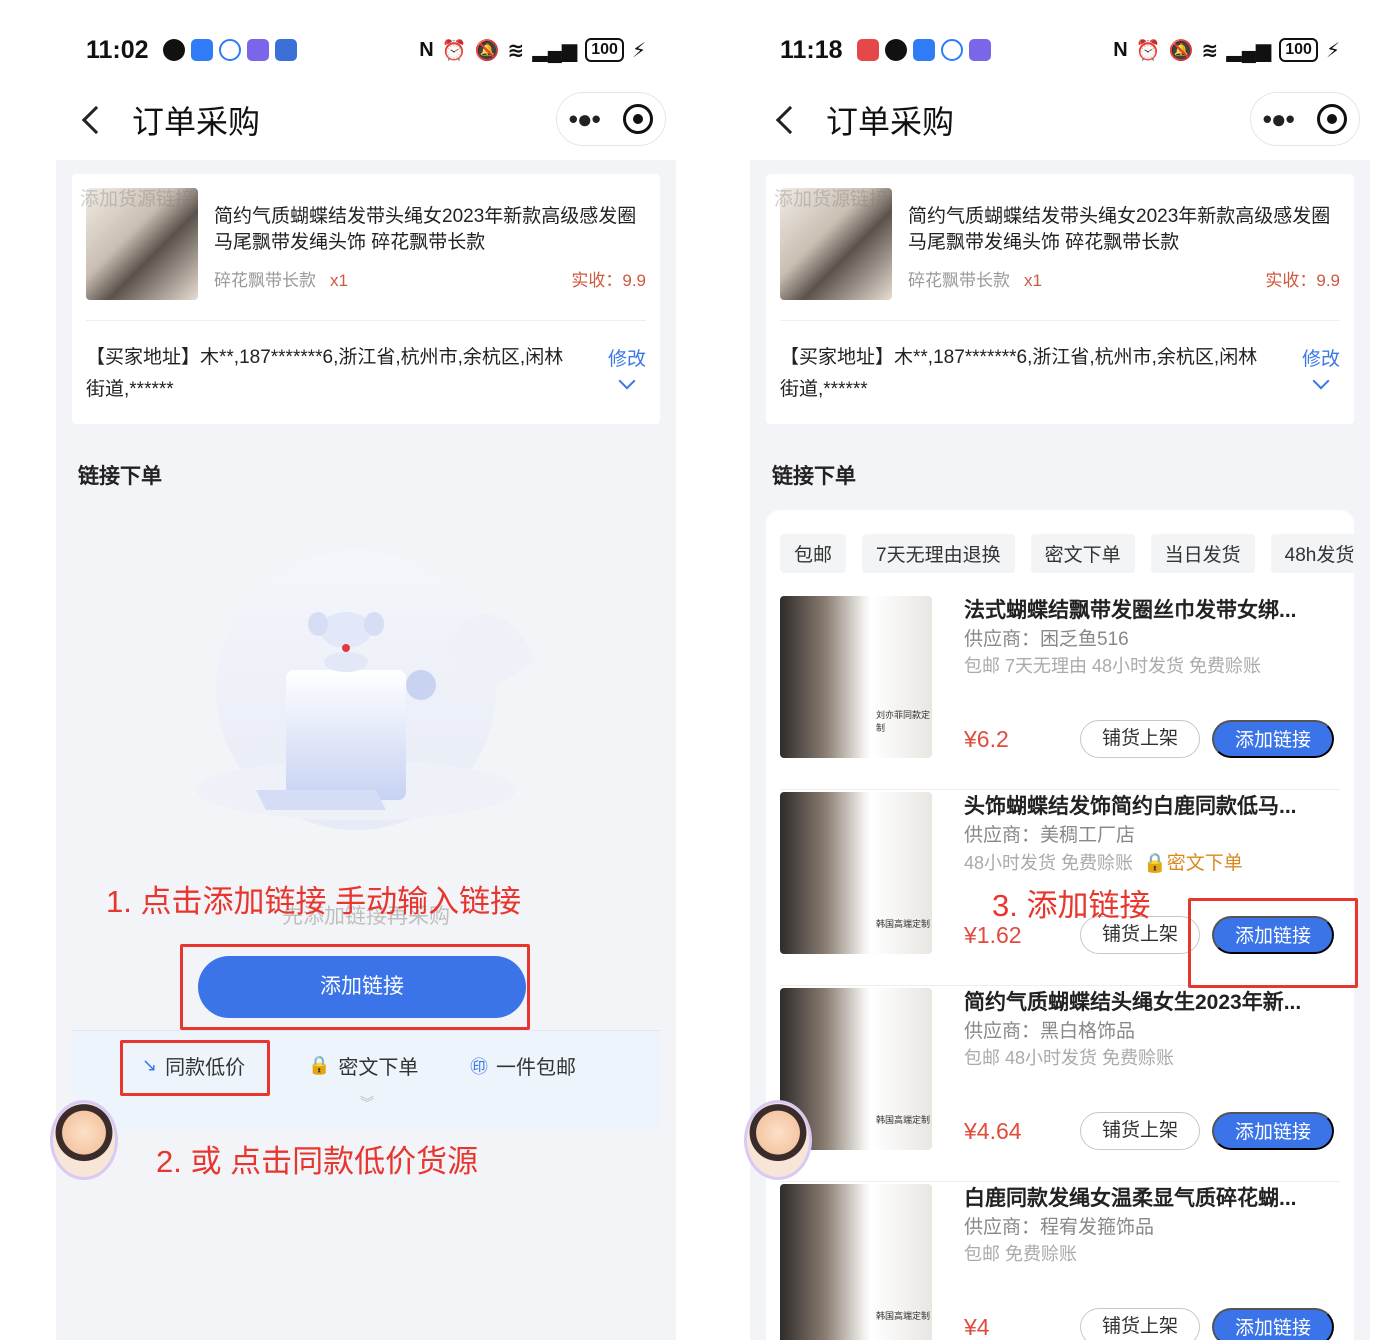 The width and height of the screenshot is (1390, 1340). What do you see at coordinates (1050, 835) in the screenshot?
I see `item-supplier: 供应商：美稠工厂店` at bounding box center [1050, 835].